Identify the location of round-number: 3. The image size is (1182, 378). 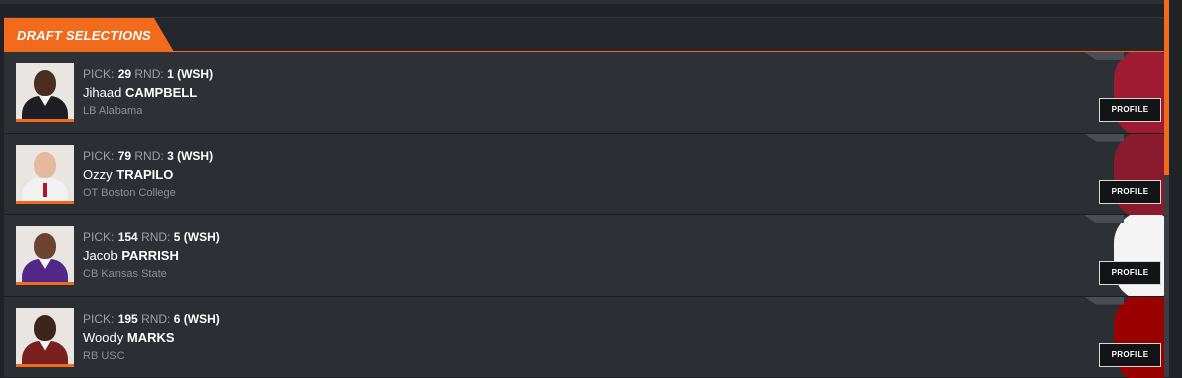
(170, 156).